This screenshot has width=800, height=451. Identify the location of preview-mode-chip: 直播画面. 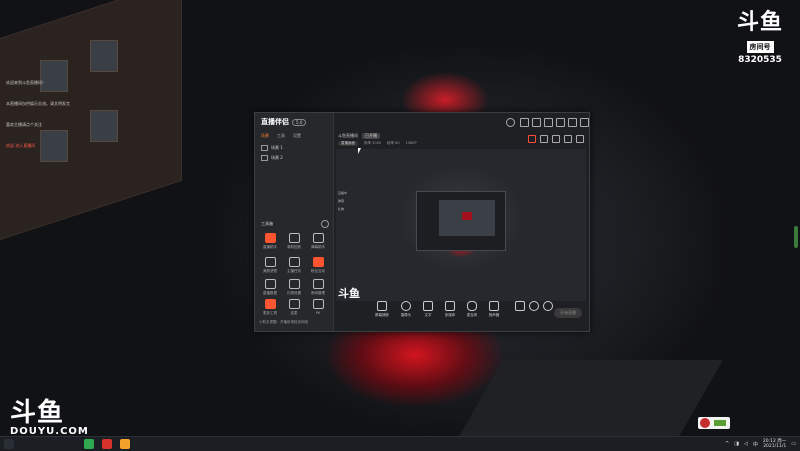
(348, 143).